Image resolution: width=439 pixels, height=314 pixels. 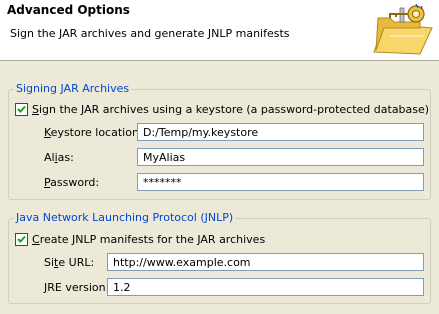 What do you see at coordinates (69, 262) in the screenshot?
I see `site-url-label: Site URL:` at bounding box center [69, 262].